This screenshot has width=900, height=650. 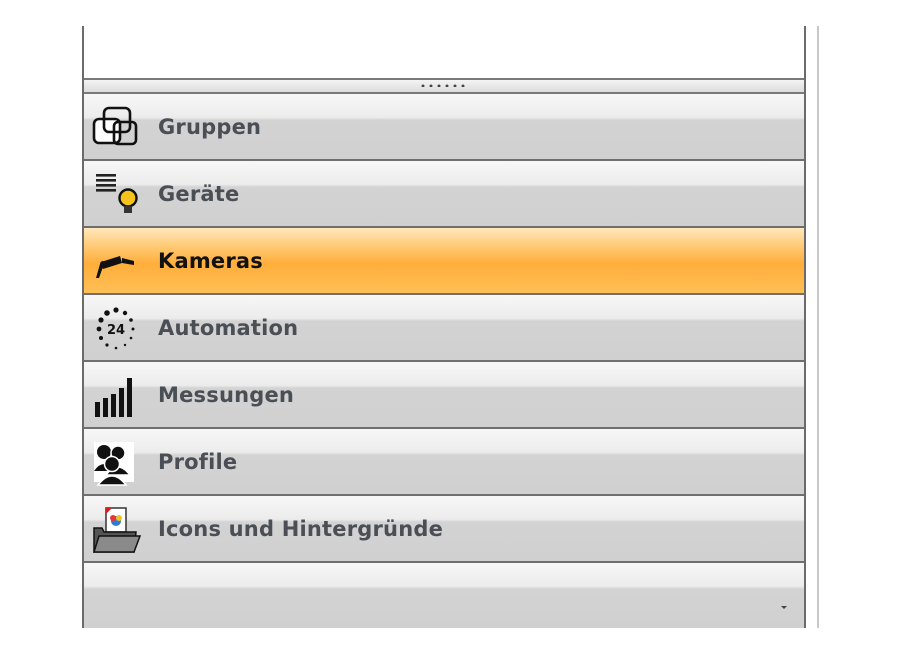 What do you see at coordinates (444, 127) in the screenshot?
I see `nav-item-gruppen: Gruppen` at bounding box center [444, 127].